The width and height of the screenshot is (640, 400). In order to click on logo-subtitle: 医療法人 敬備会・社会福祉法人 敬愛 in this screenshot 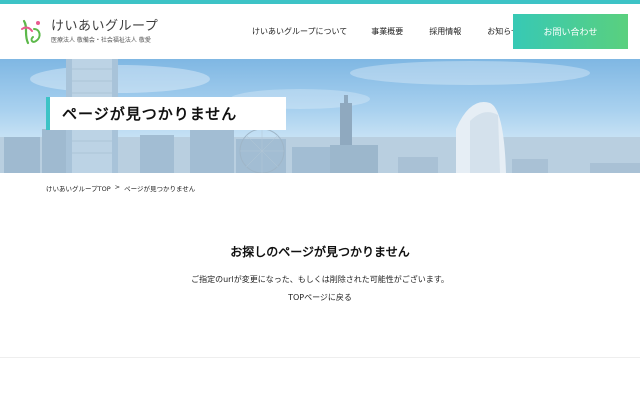, I will do `click(101, 40)`.